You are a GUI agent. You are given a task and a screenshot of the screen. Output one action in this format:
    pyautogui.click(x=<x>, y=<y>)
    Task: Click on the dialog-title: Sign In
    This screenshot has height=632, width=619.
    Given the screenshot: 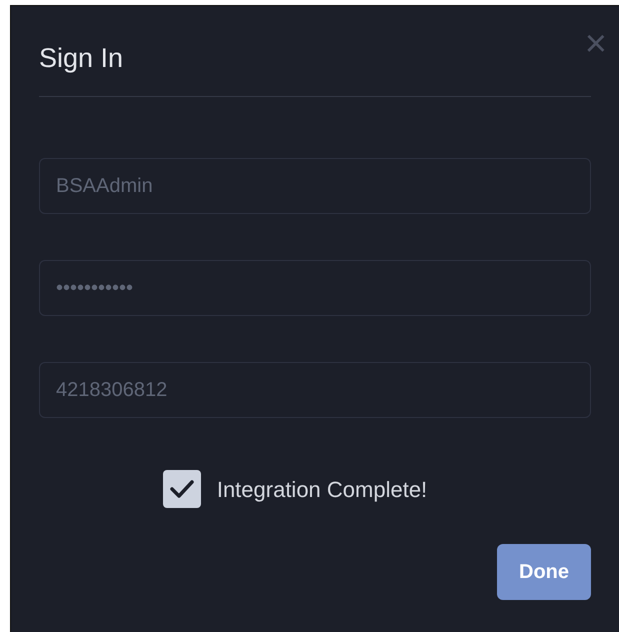 What is the action you would take?
    pyautogui.click(x=81, y=58)
    